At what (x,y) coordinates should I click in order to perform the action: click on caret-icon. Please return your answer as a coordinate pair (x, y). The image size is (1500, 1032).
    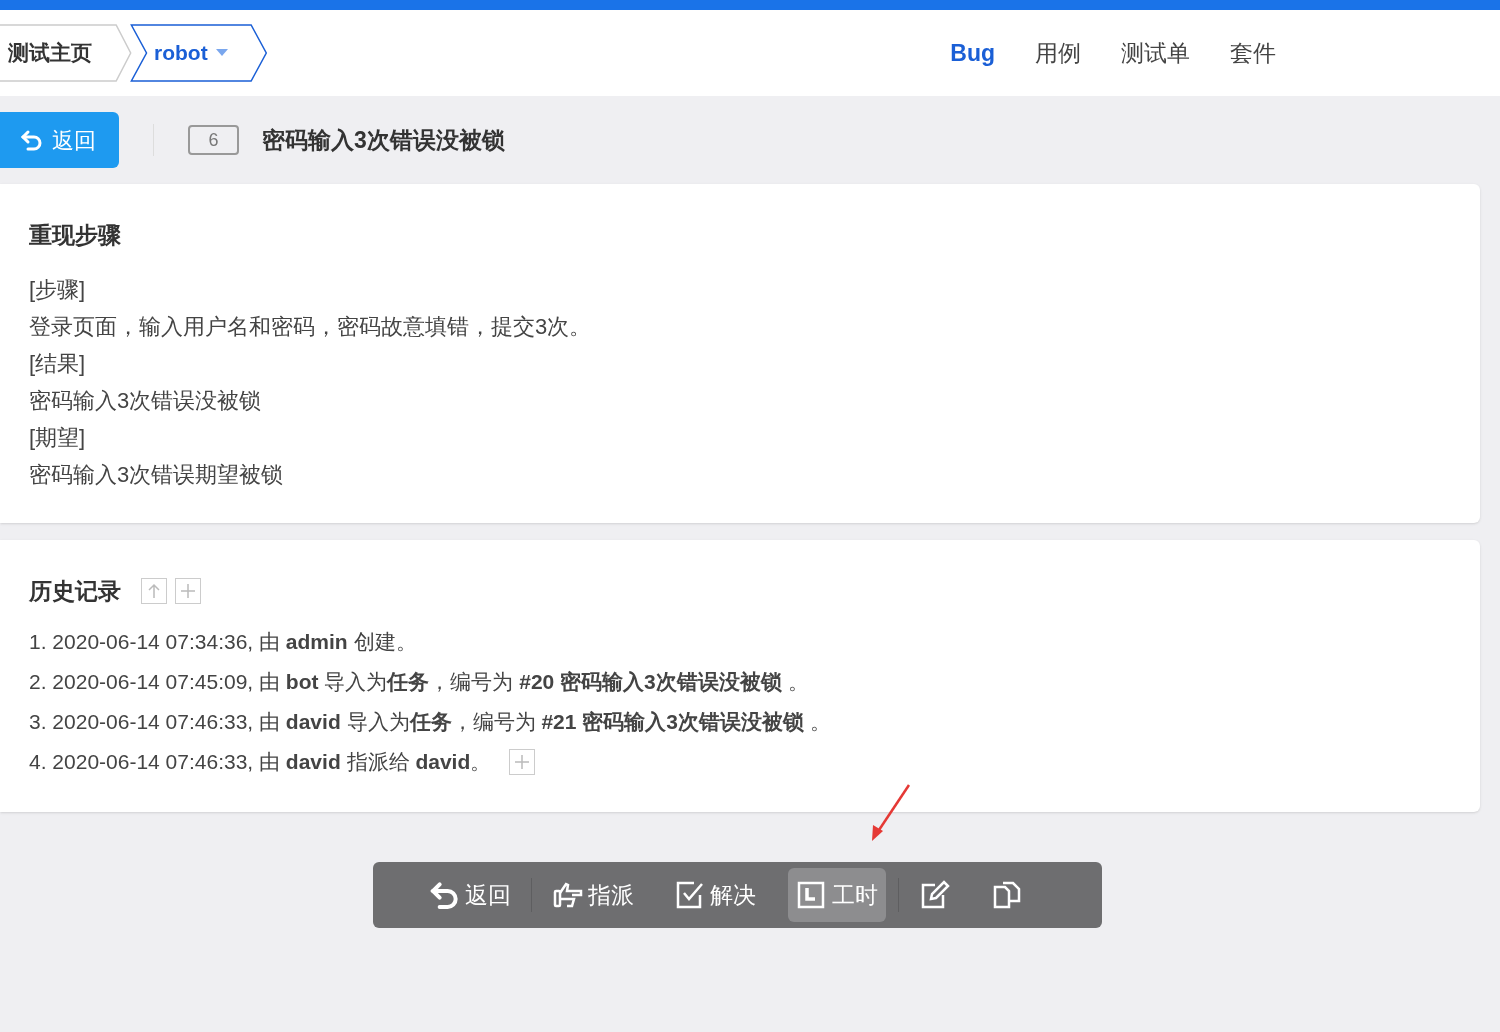
    Looking at the image, I should click on (221, 53).